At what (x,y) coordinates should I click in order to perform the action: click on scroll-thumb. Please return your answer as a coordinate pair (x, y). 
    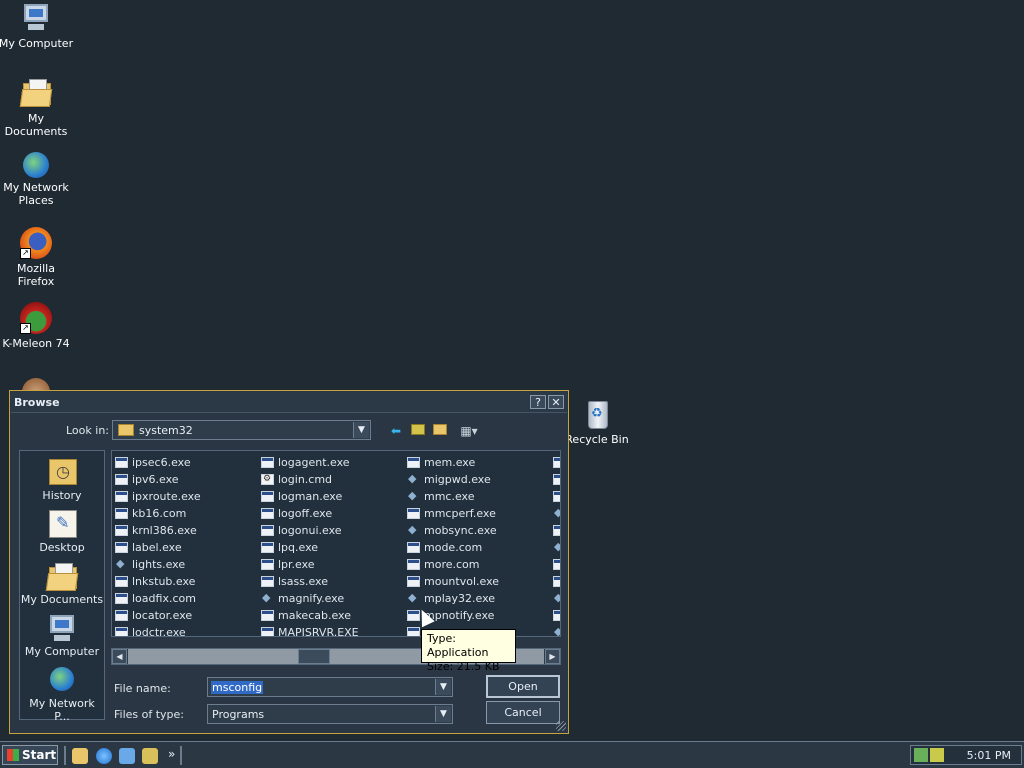
    Looking at the image, I should click on (314, 656).